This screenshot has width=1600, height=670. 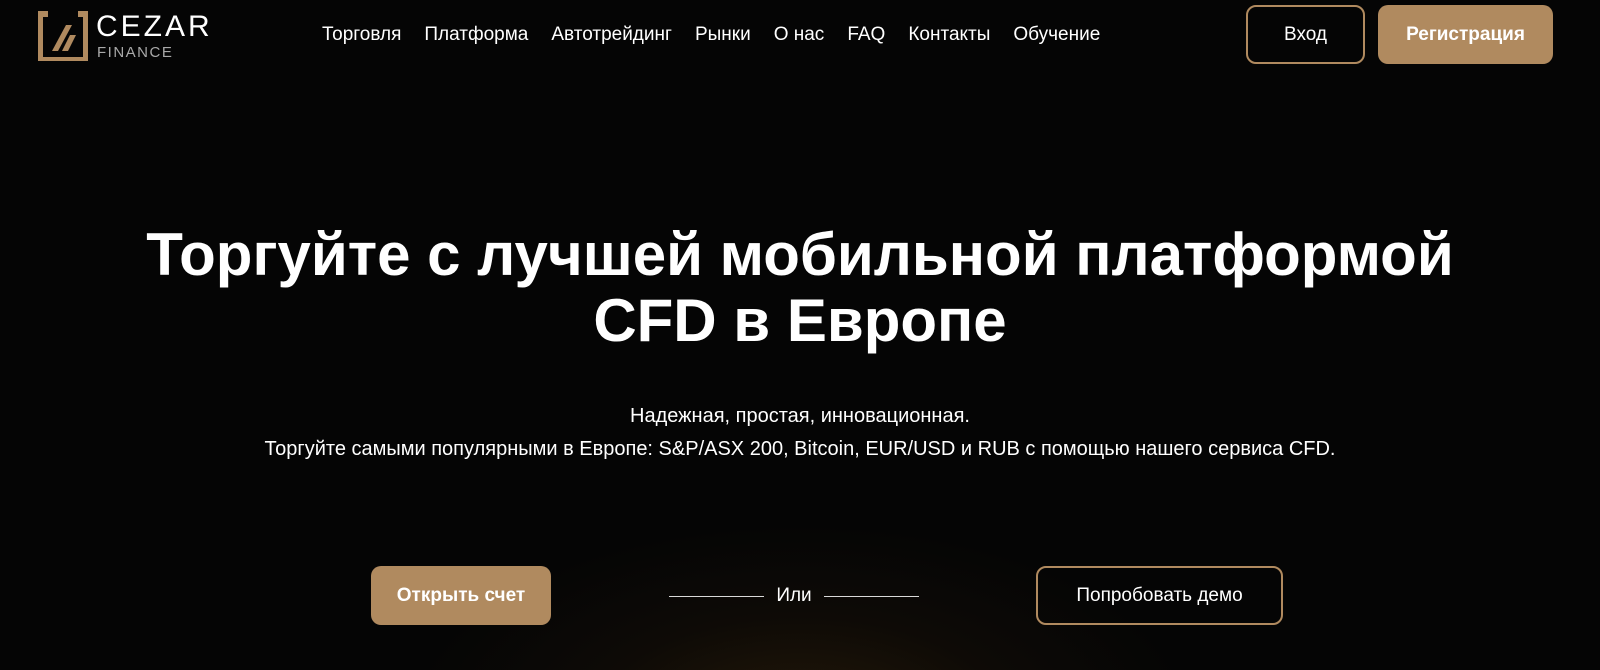 I want to click on brand-subtitle: FINANCE, so click(x=135, y=52).